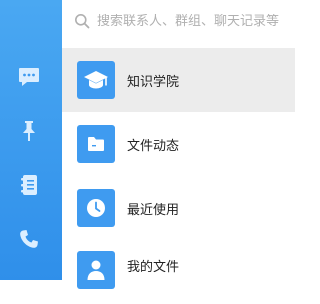  I want to click on search-icon, so click(82, 21).